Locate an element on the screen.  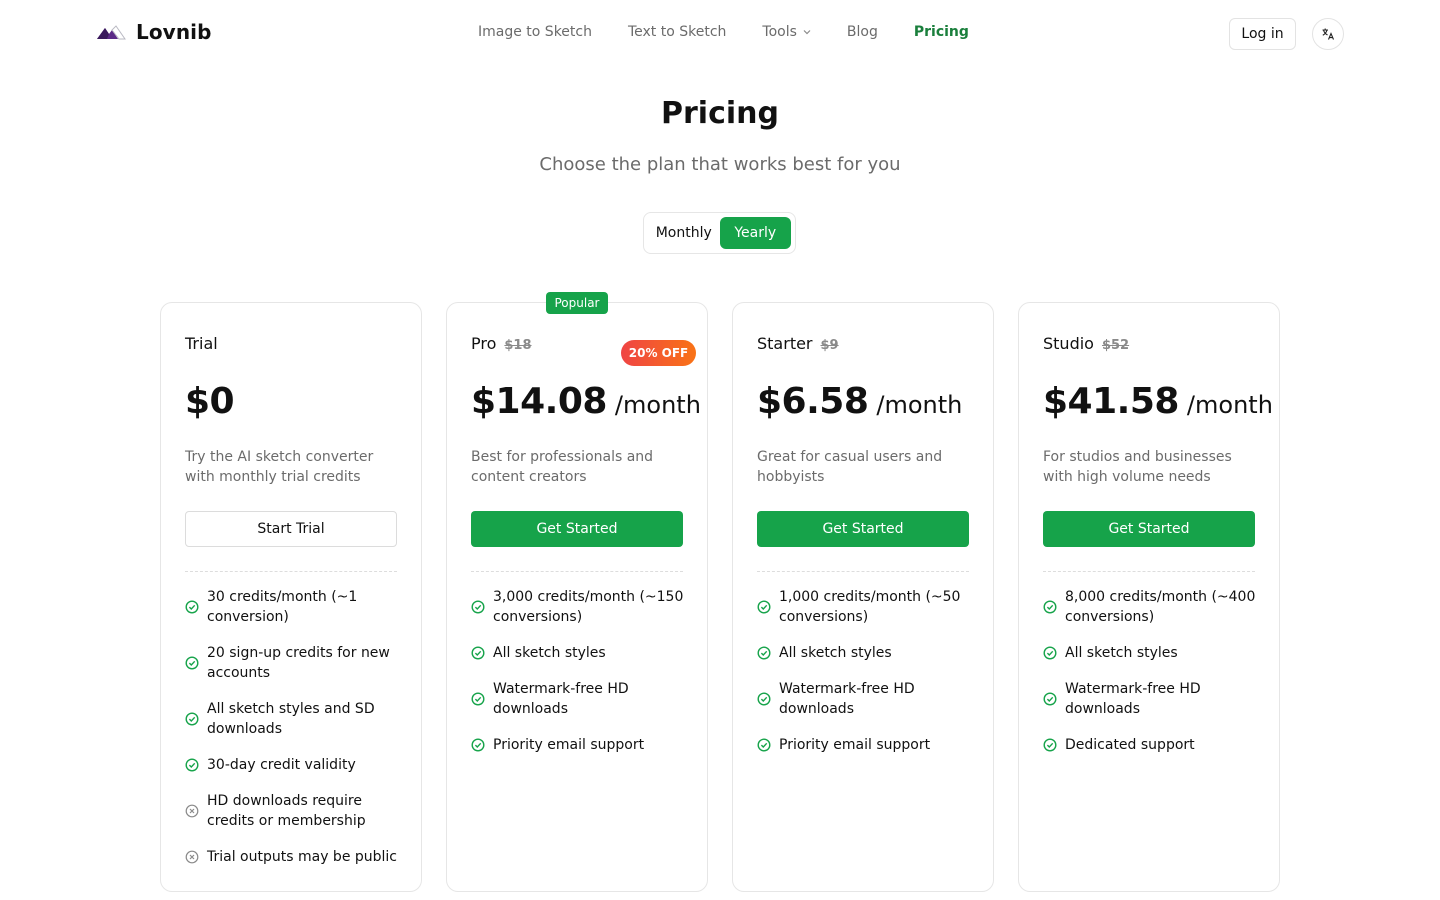
plan-header: Starter $9 is located at coordinates (798, 343).